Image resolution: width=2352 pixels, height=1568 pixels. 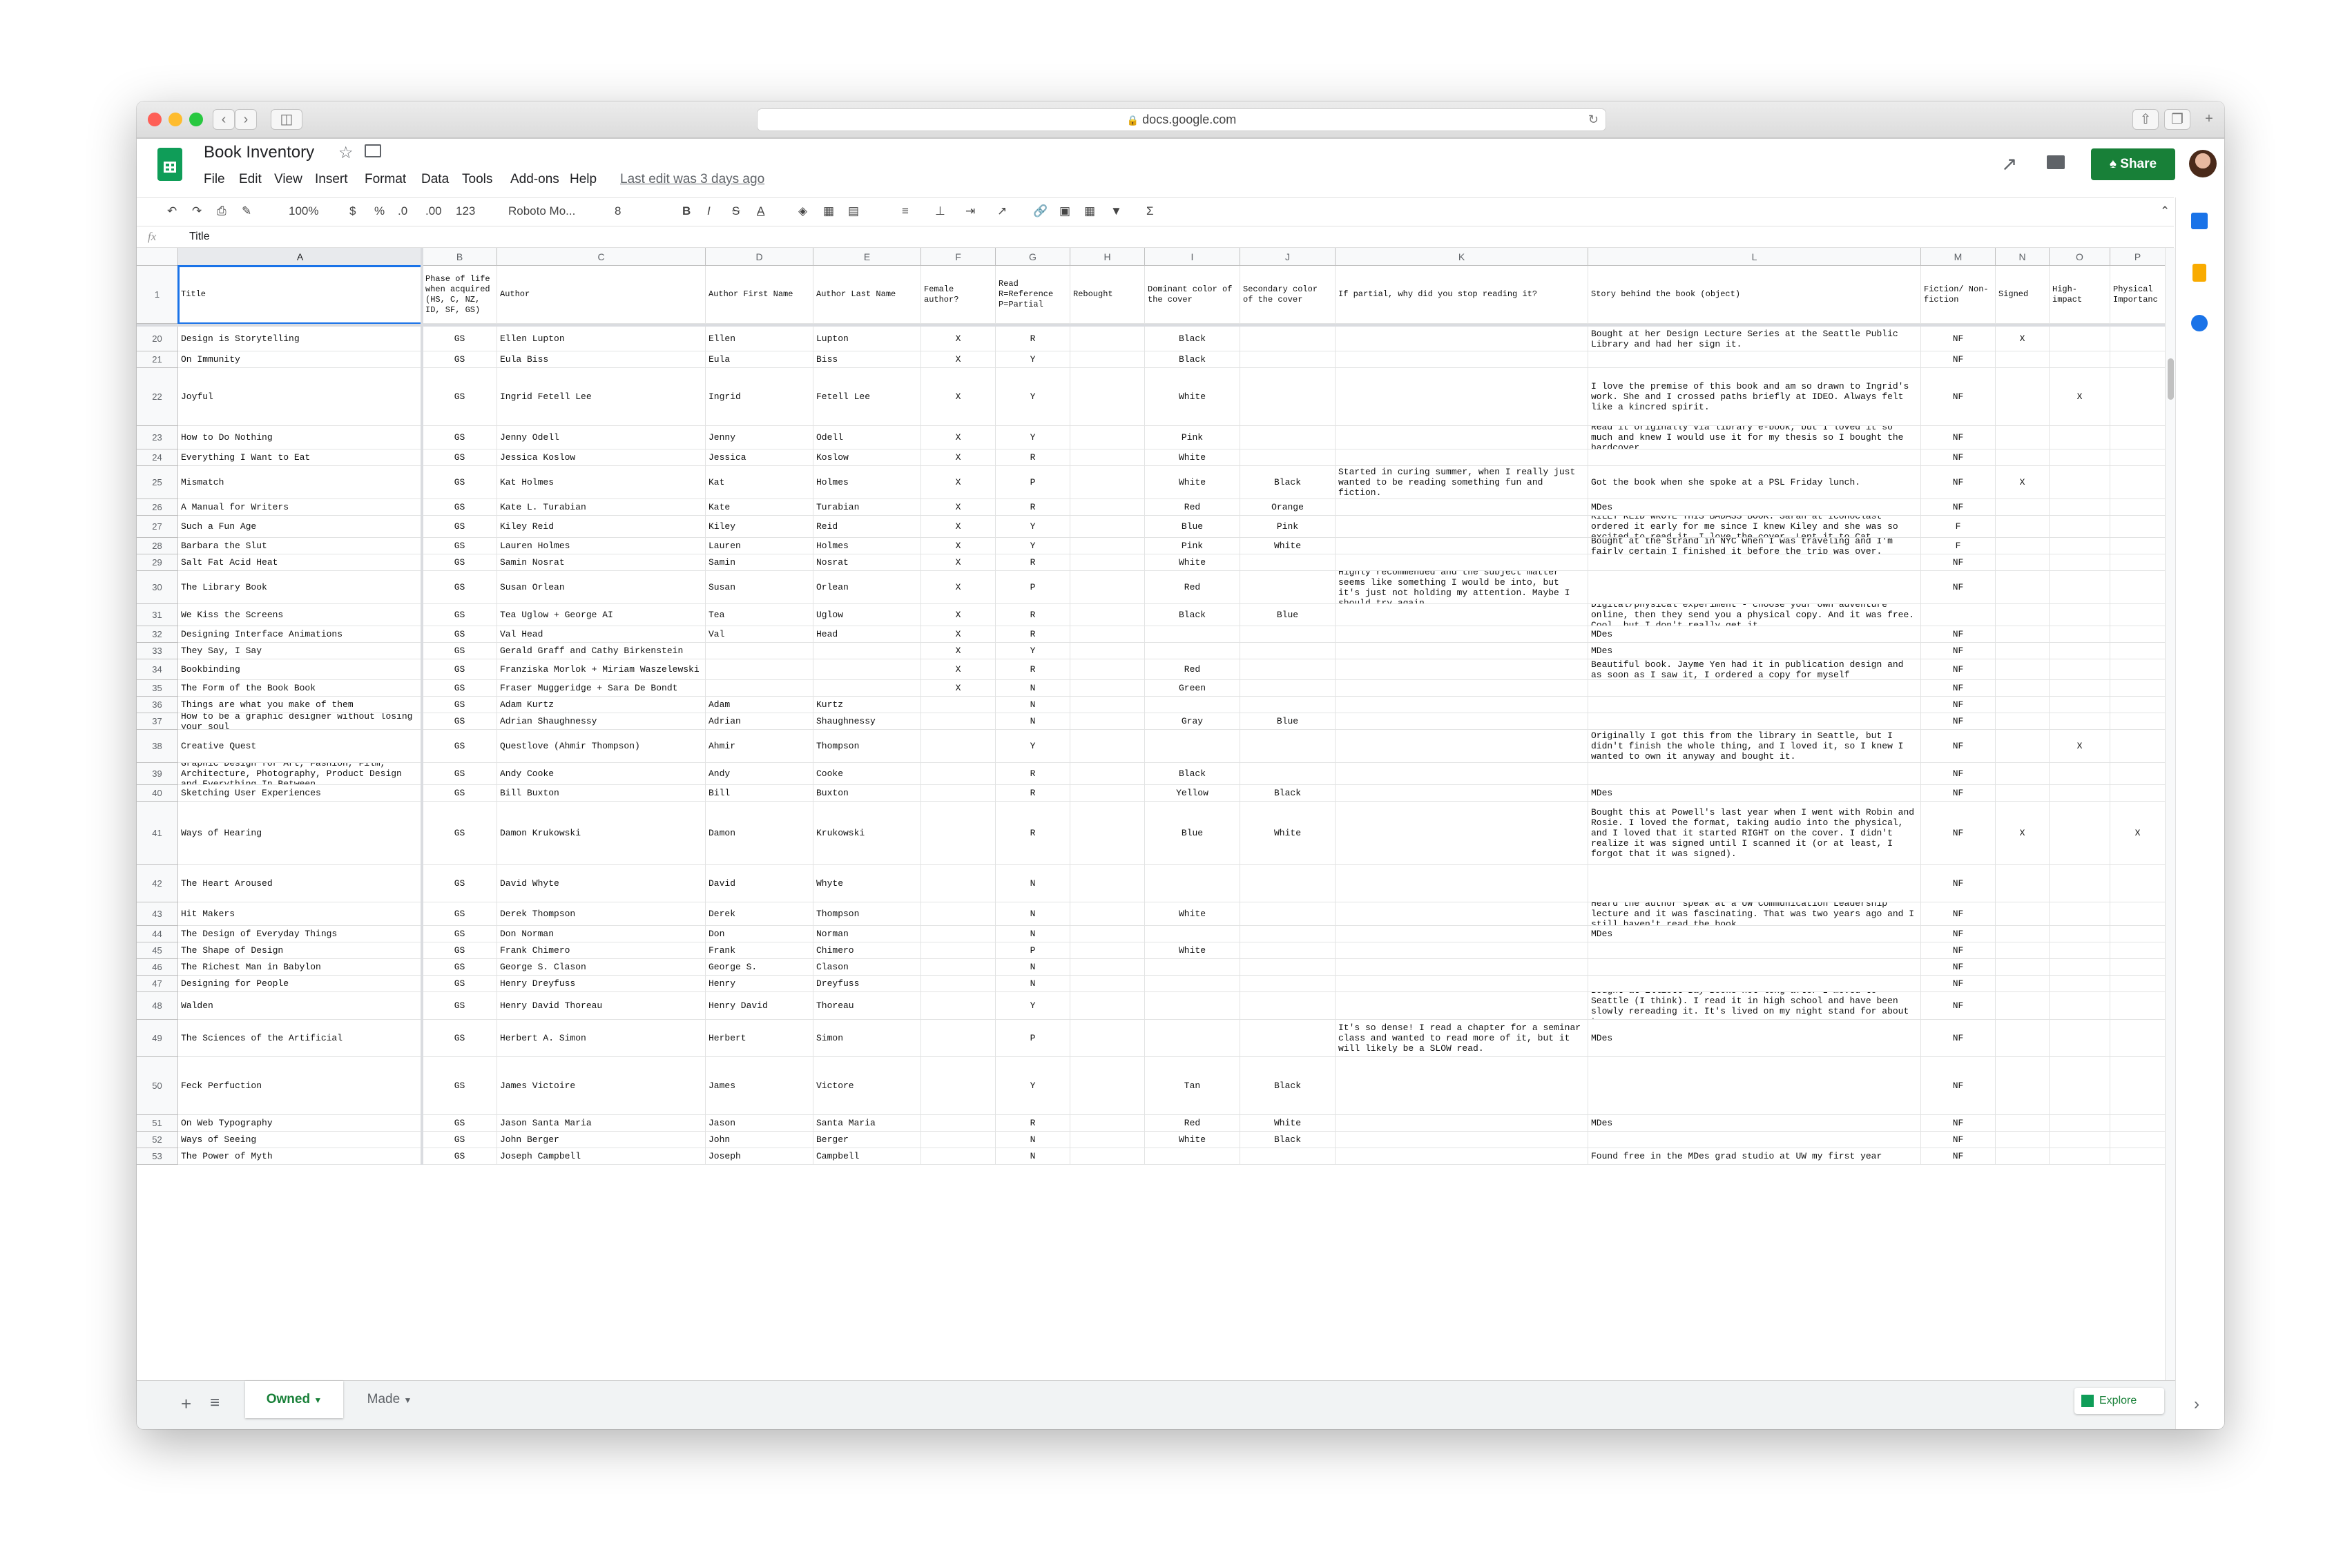 What do you see at coordinates (2138, 257) in the screenshot?
I see `column-header-p: P` at bounding box center [2138, 257].